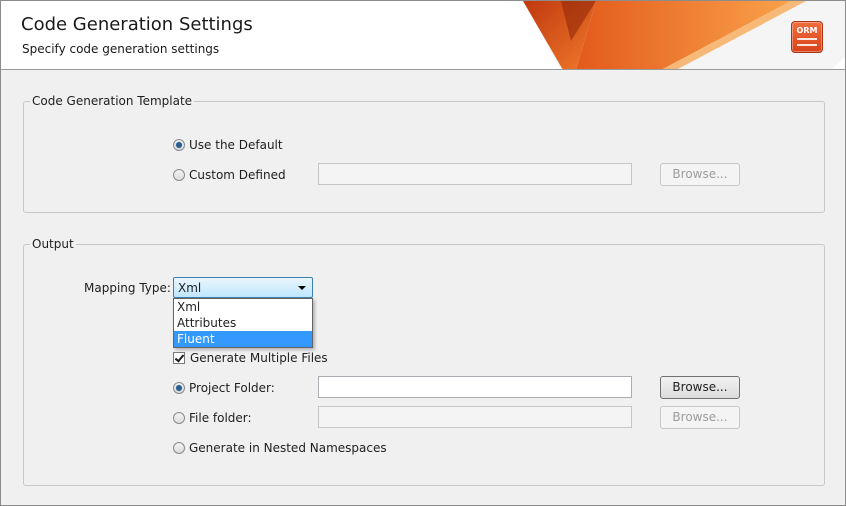  Describe the element at coordinates (236, 145) in the screenshot. I see `use-default-label: Use the Default` at that location.